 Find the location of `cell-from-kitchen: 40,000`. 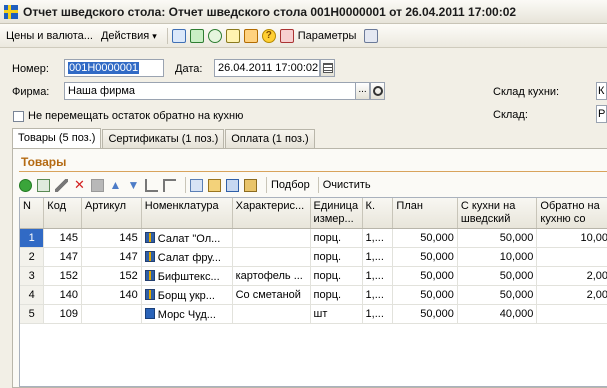

cell-from-kitchen: 40,000 is located at coordinates (497, 314).